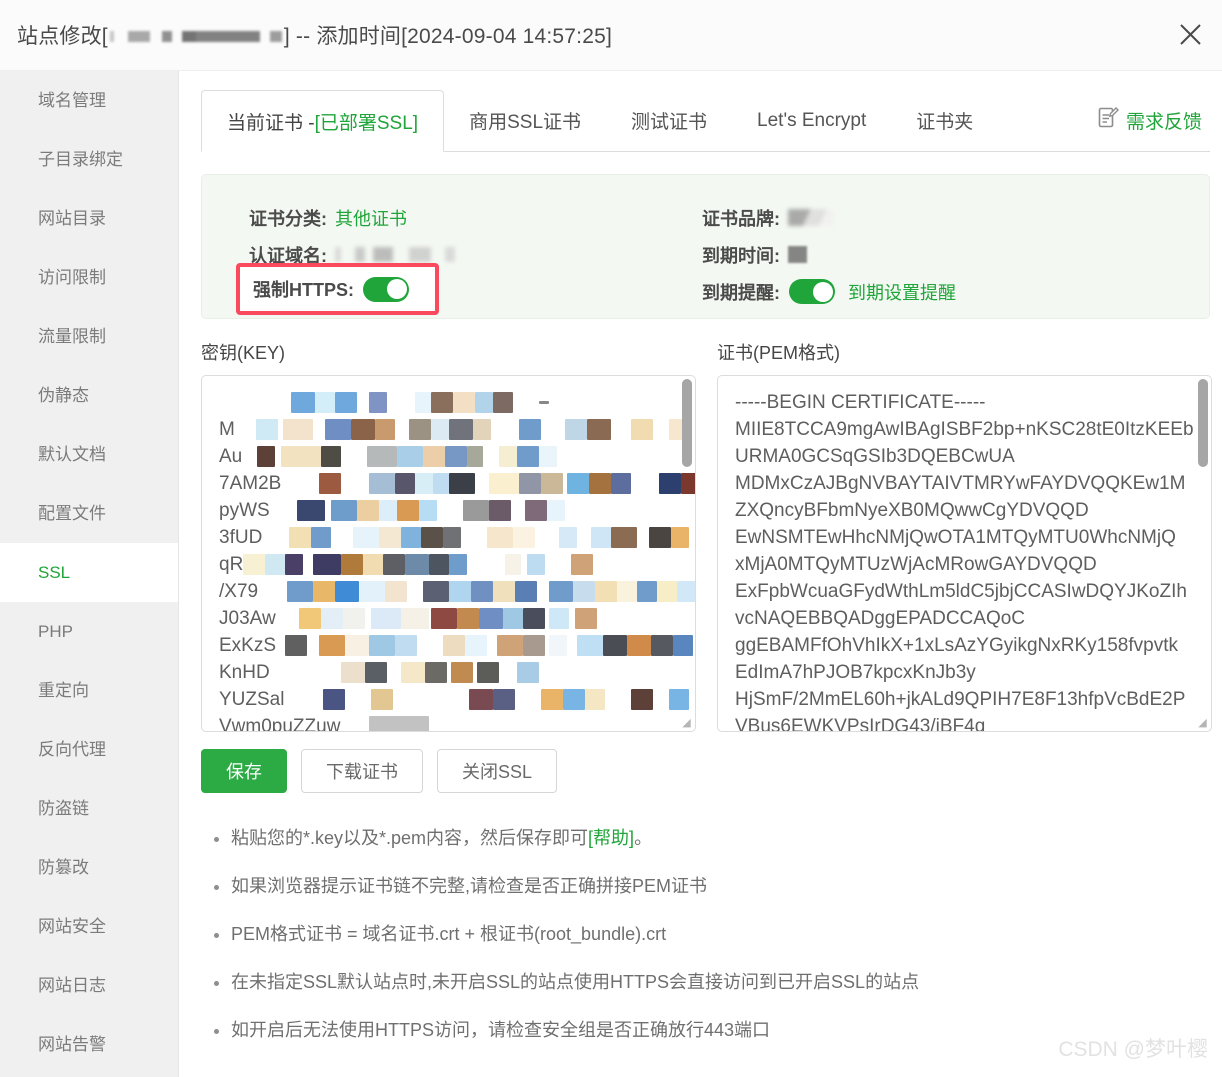 The height and width of the screenshot is (1077, 1222). I want to click on sidebar-item-label: 访问限制, so click(72, 277).